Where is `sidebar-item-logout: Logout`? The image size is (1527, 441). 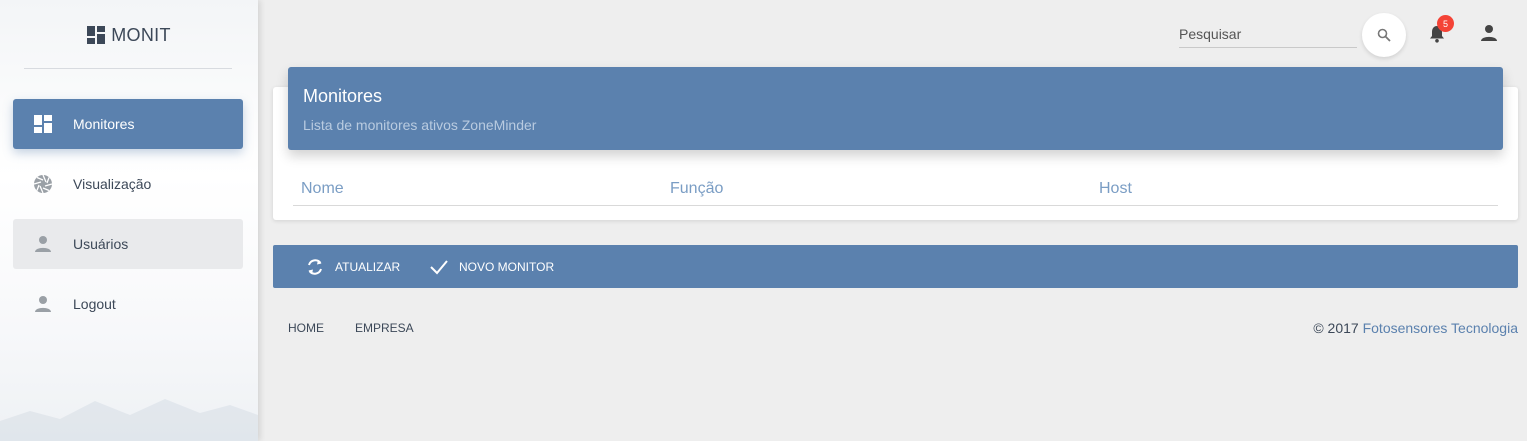 sidebar-item-logout: Logout is located at coordinates (128, 304).